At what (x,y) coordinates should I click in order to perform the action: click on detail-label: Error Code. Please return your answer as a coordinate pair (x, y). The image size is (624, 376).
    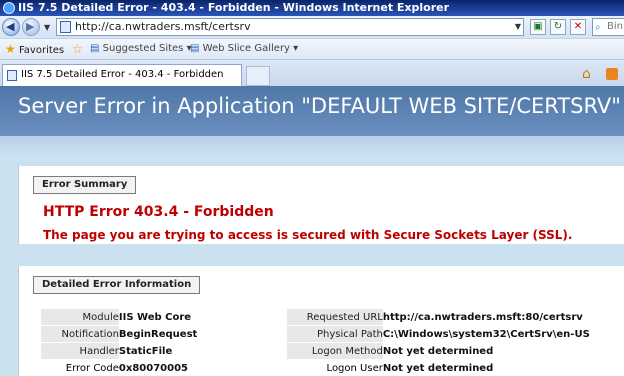
    Looking at the image, I should click on (92, 368).